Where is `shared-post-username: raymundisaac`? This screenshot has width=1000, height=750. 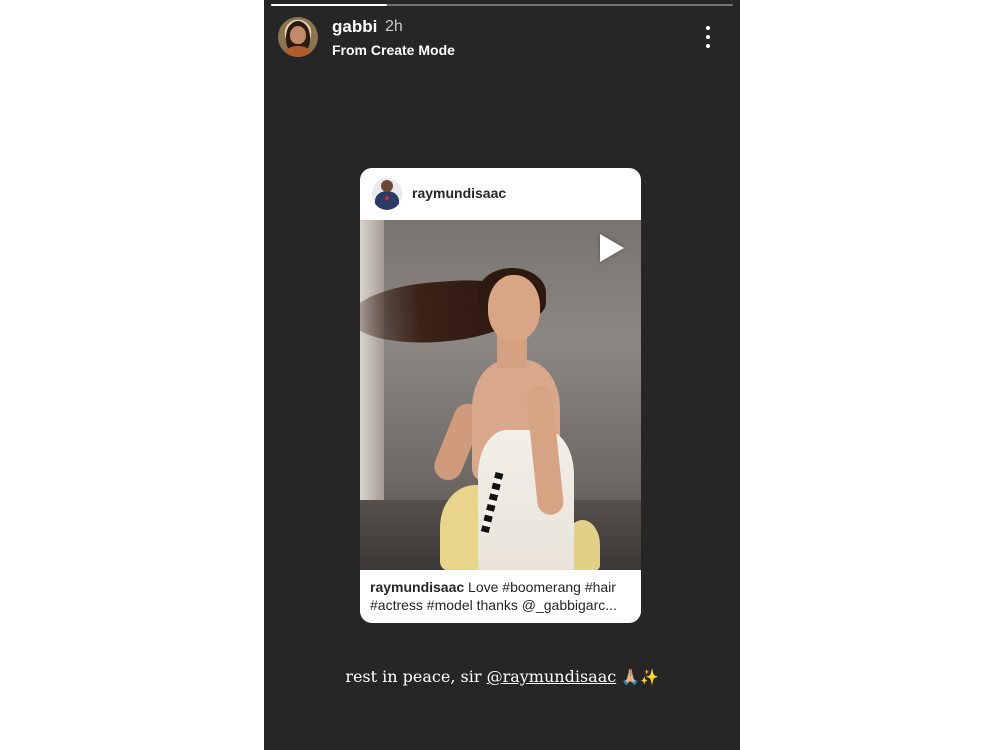
shared-post-username: raymundisaac is located at coordinates (459, 193).